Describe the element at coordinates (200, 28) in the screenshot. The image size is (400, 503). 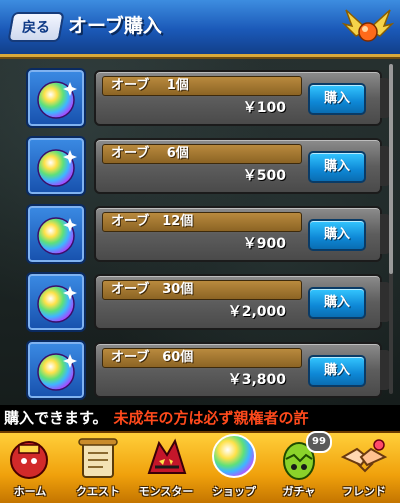
I see `header-bar: 戻る オーブ購入` at that location.